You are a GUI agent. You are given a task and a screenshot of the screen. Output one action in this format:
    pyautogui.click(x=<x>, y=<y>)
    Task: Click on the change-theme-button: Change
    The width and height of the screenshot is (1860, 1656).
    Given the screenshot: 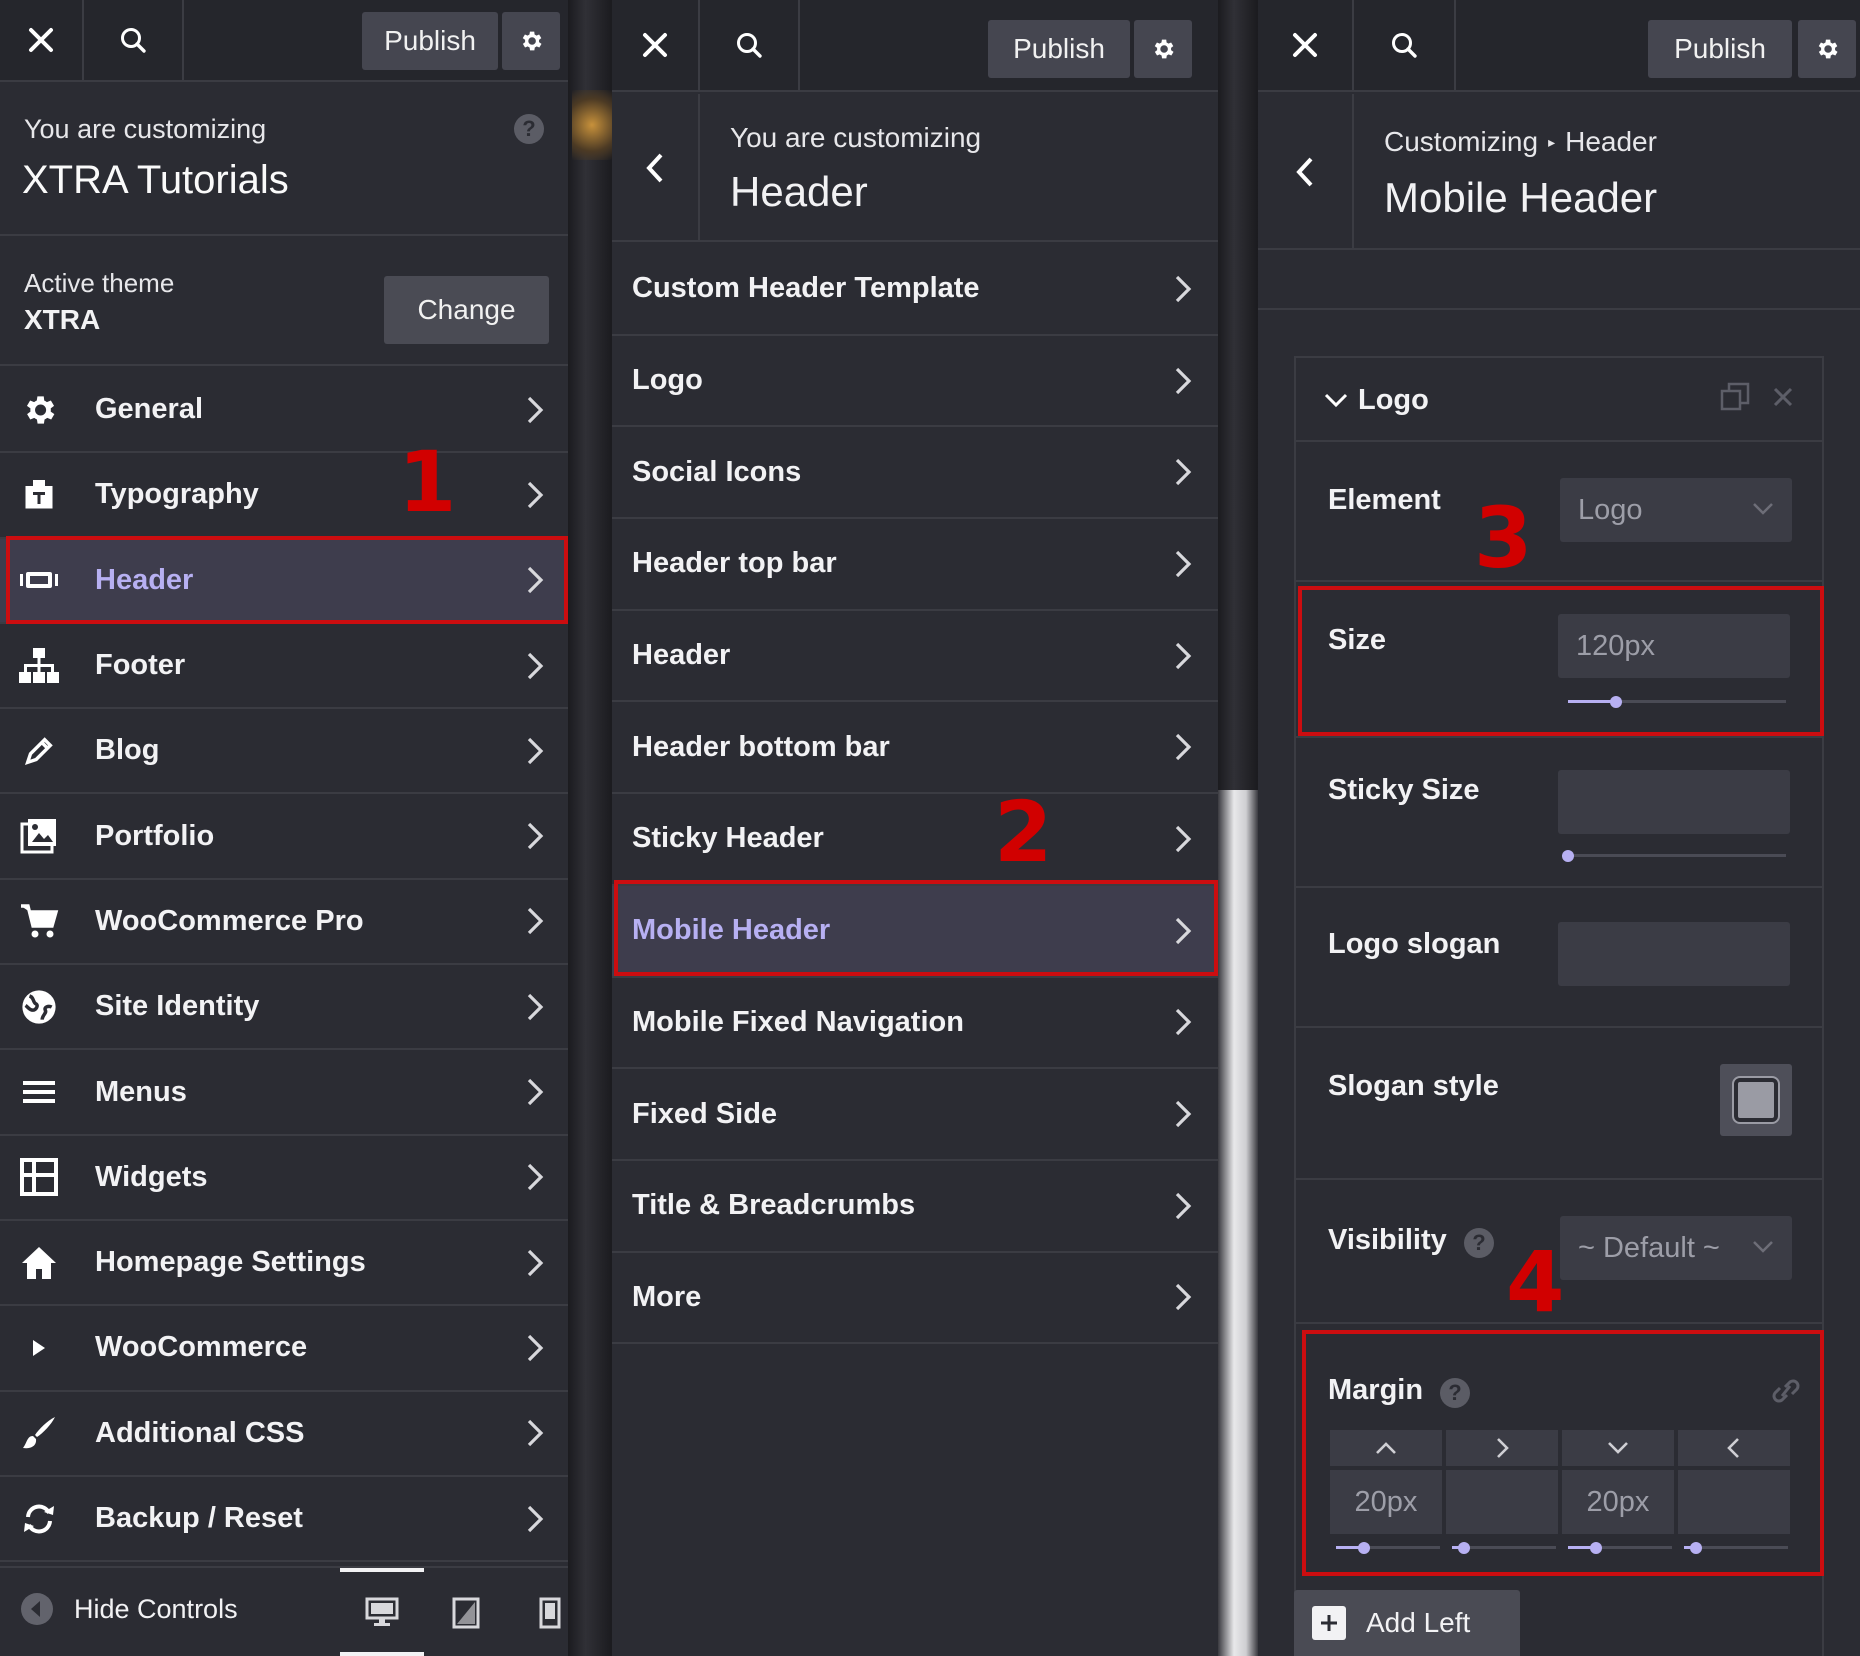 What is the action you would take?
    pyautogui.click(x=466, y=310)
    